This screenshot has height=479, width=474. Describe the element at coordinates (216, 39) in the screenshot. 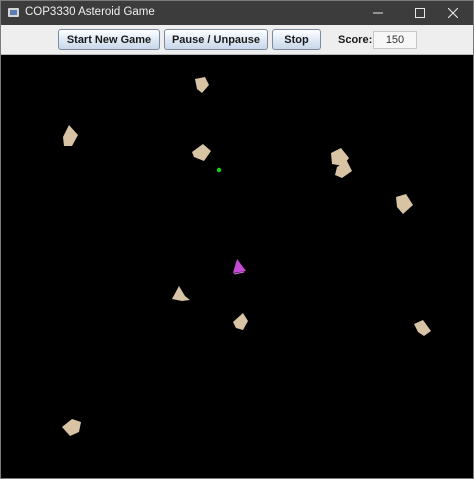

I see `pause-unpause-button: Pause / Unpause` at that location.